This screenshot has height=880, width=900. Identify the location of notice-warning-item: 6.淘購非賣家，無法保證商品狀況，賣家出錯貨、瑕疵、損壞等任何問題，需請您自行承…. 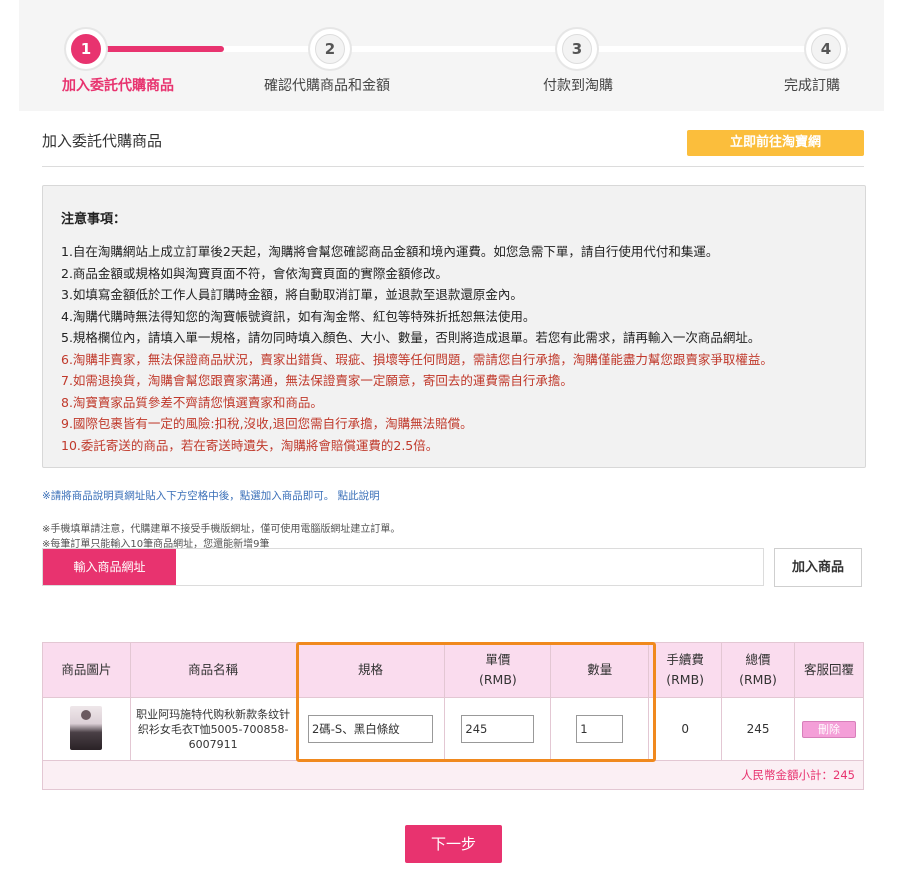
(417, 359).